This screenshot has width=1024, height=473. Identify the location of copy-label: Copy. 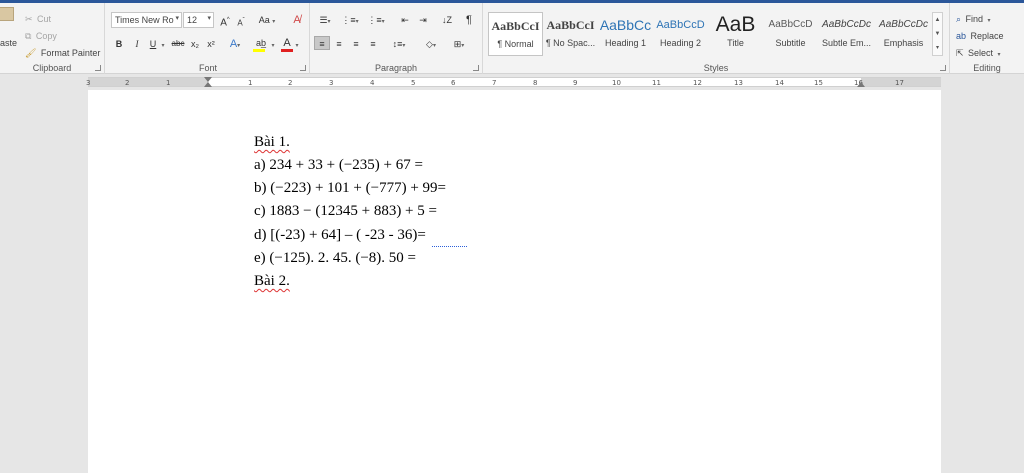
(46, 36).